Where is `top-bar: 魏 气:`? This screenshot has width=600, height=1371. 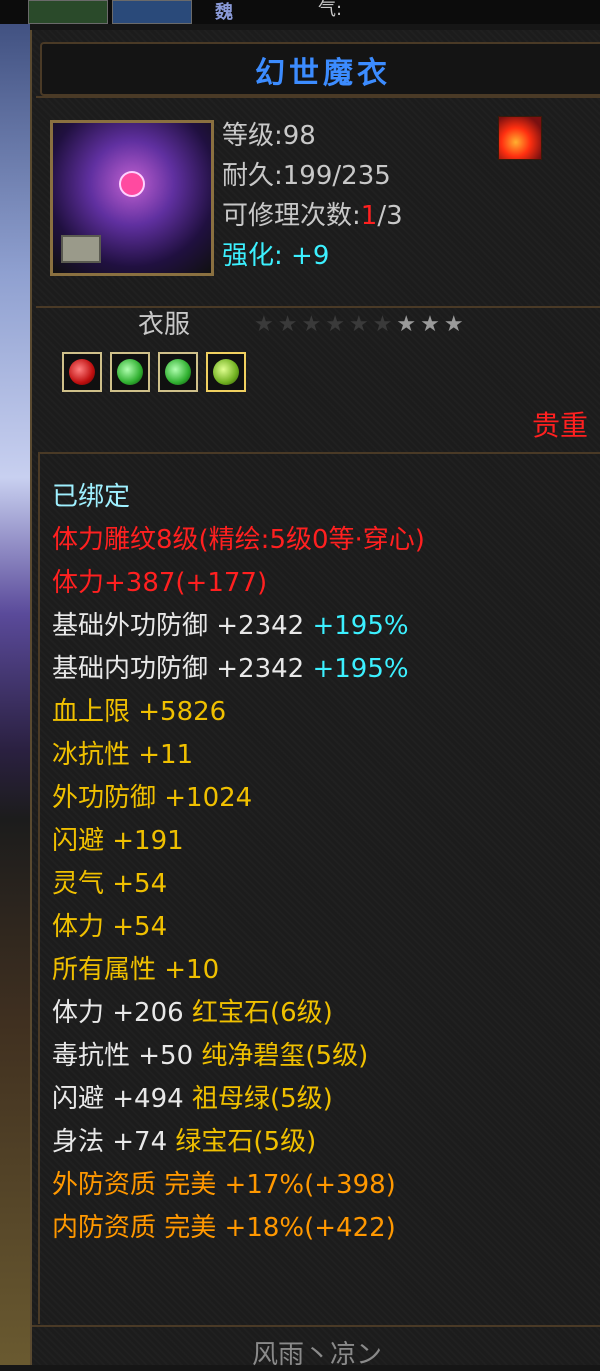
top-bar: 魏 气: is located at coordinates (300, 12).